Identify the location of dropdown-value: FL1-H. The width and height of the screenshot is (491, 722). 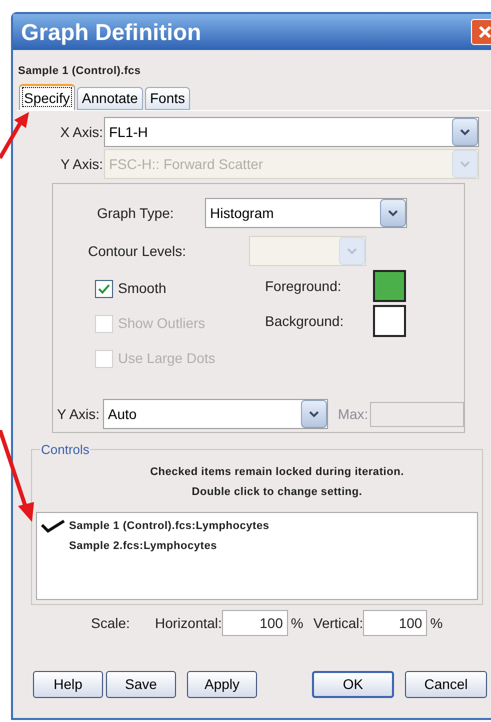
(128, 132).